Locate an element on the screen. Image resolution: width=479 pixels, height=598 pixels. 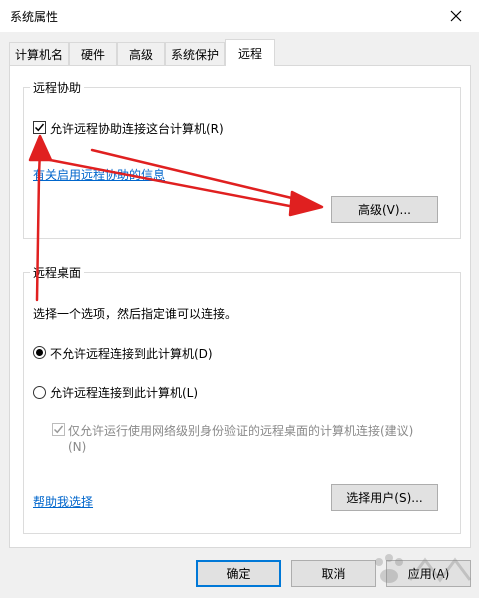
help-me-choose-link: 帮助我选择 is located at coordinates (63, 501).